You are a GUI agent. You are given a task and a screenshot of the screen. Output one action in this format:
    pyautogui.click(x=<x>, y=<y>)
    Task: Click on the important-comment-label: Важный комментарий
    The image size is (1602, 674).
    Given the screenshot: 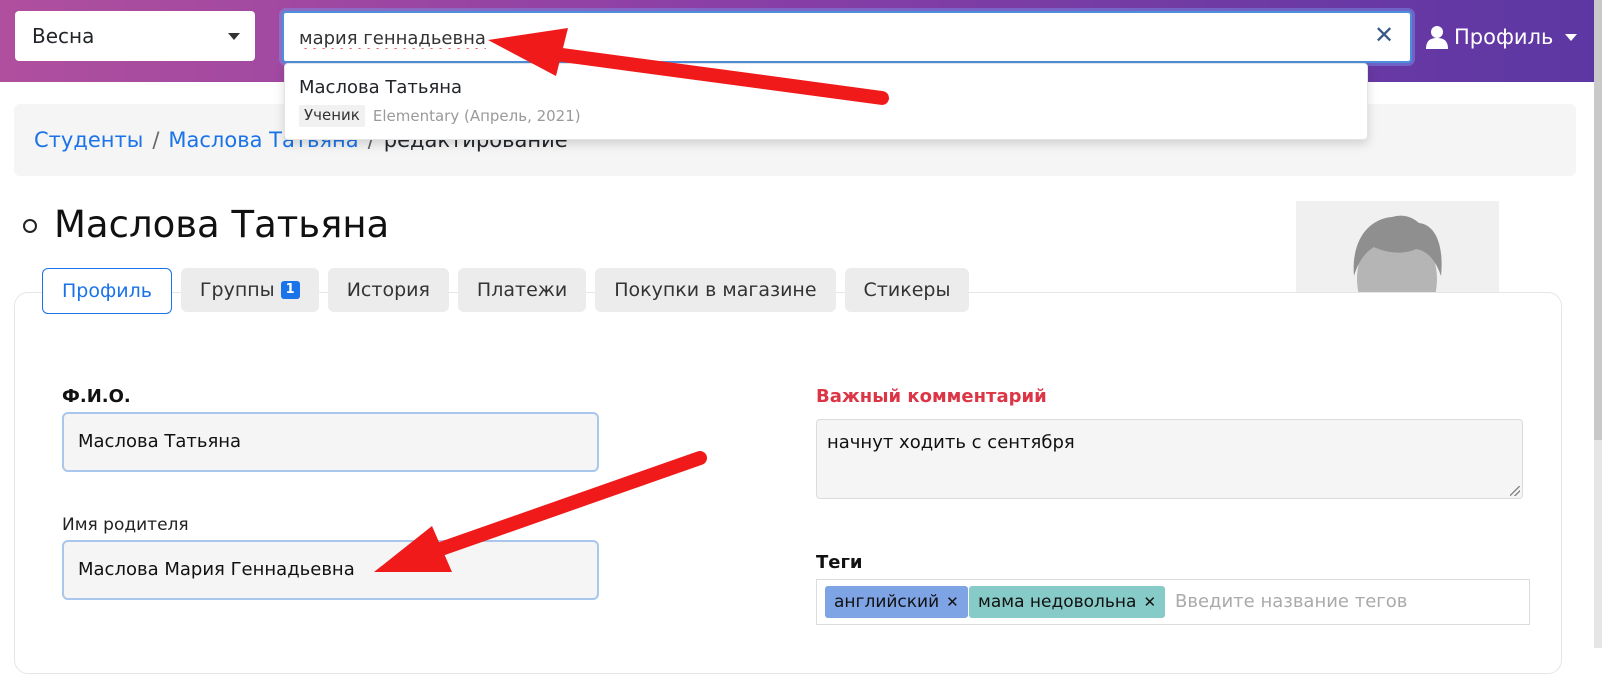 What is the action you would take?
    pyautogui.click(x=931, y=396)
    